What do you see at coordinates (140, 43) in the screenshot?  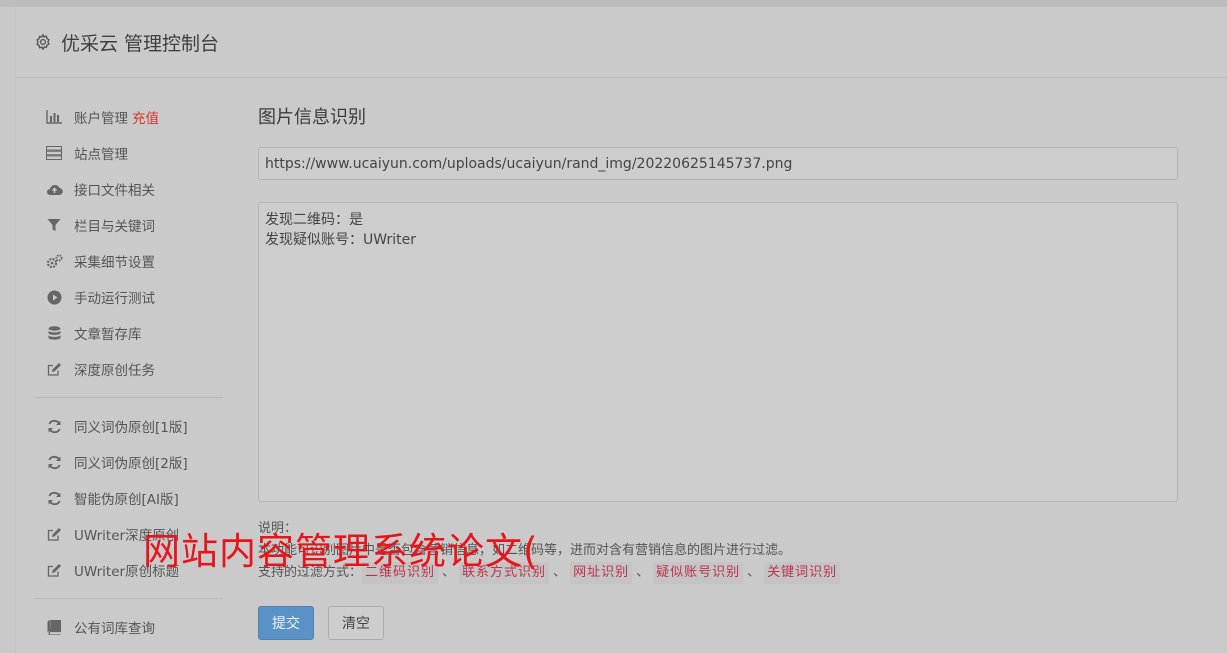 I see `page-header-title: 优采云 管理控制台` at bounding box center [140, 43].